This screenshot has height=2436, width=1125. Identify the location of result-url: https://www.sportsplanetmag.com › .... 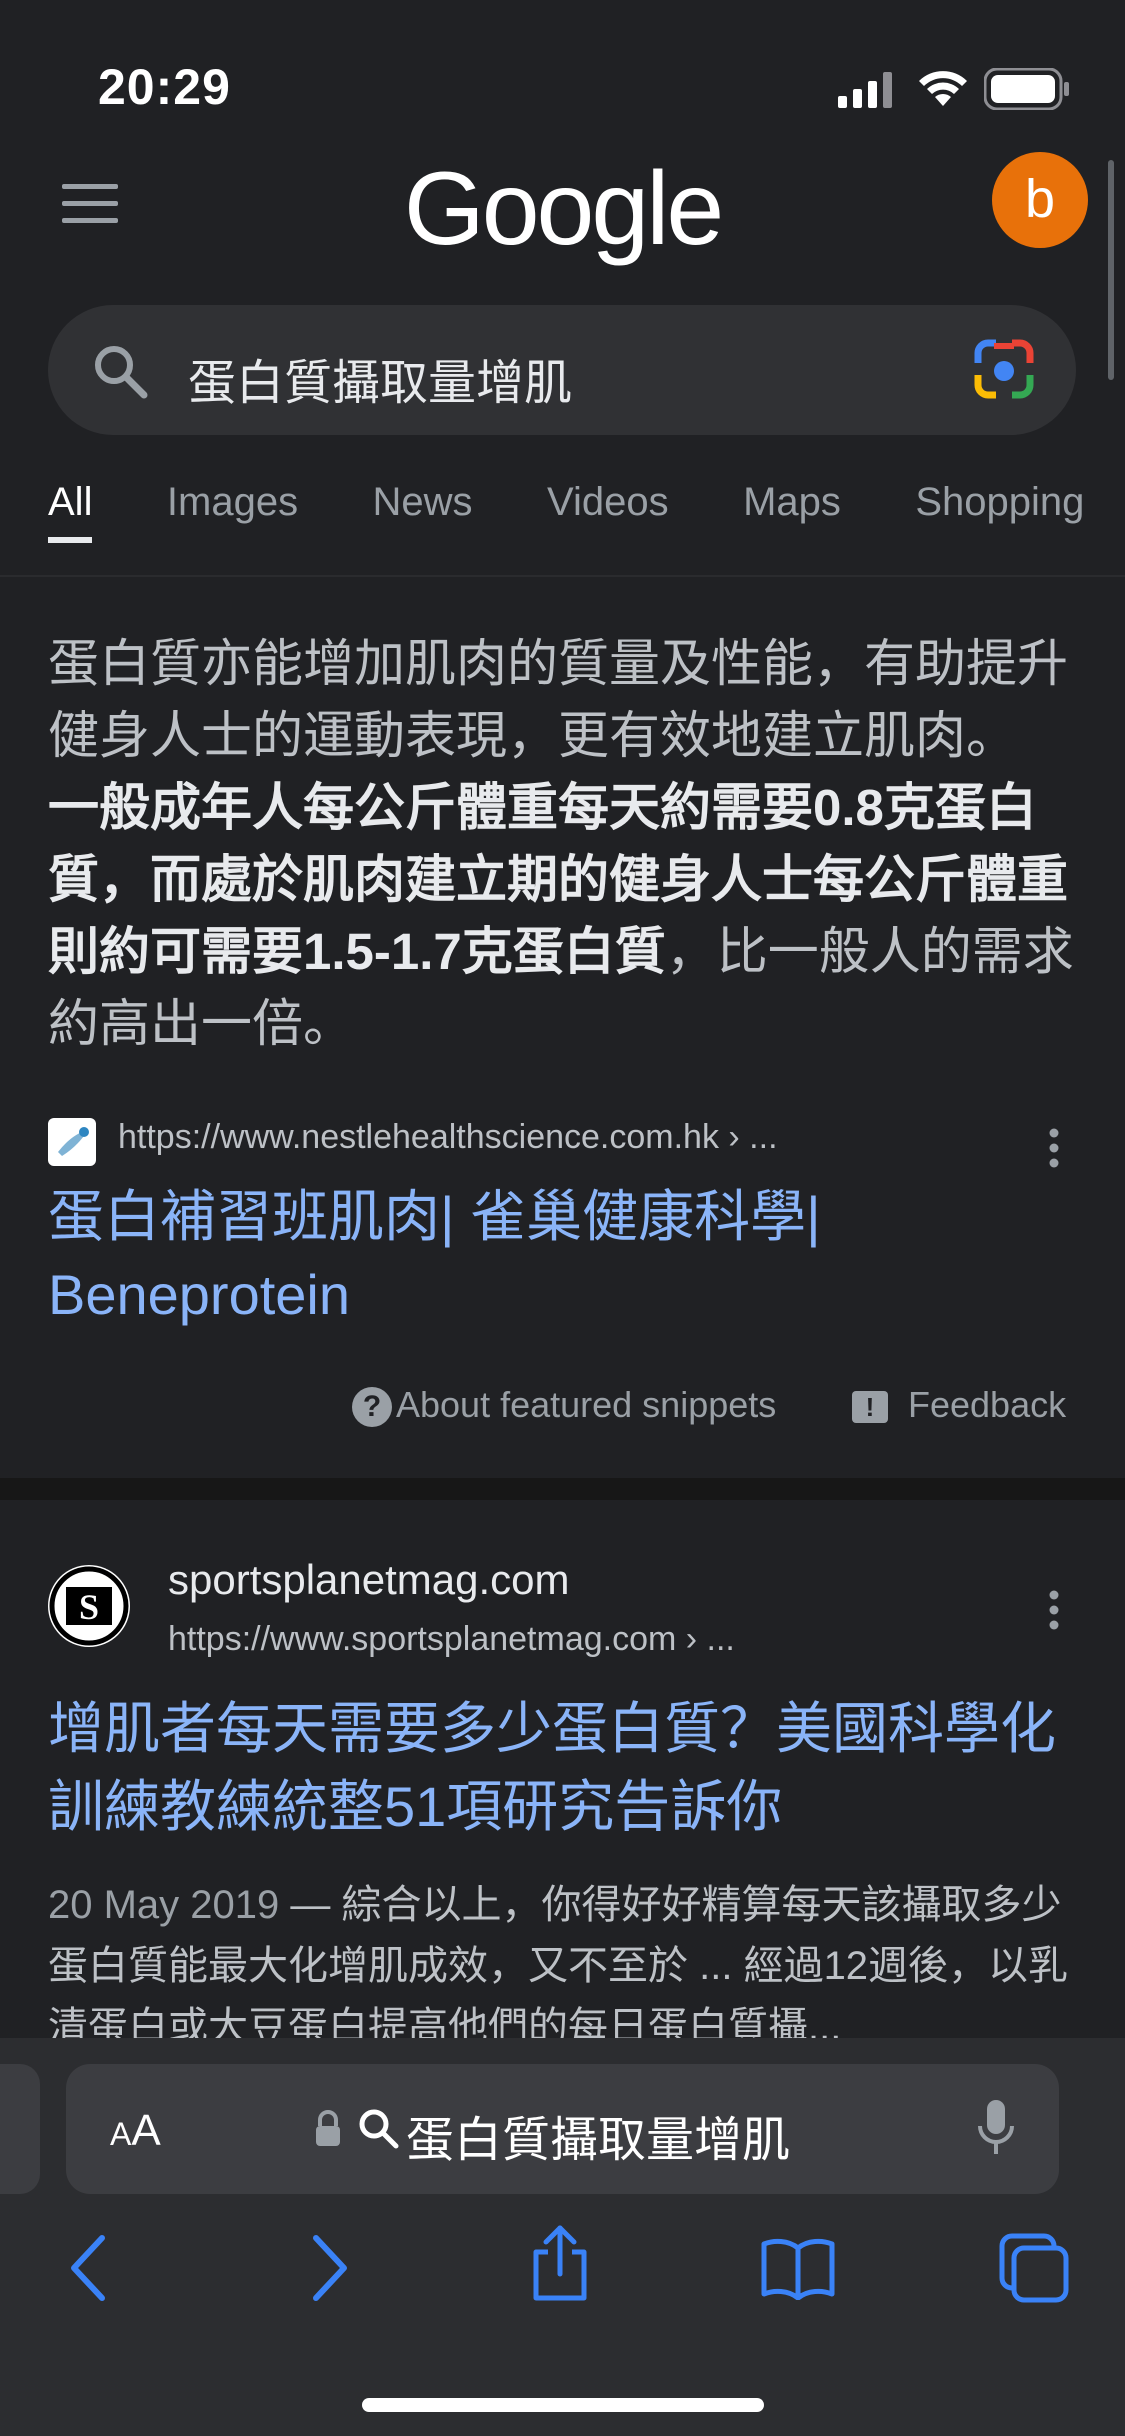
(451, 1639).